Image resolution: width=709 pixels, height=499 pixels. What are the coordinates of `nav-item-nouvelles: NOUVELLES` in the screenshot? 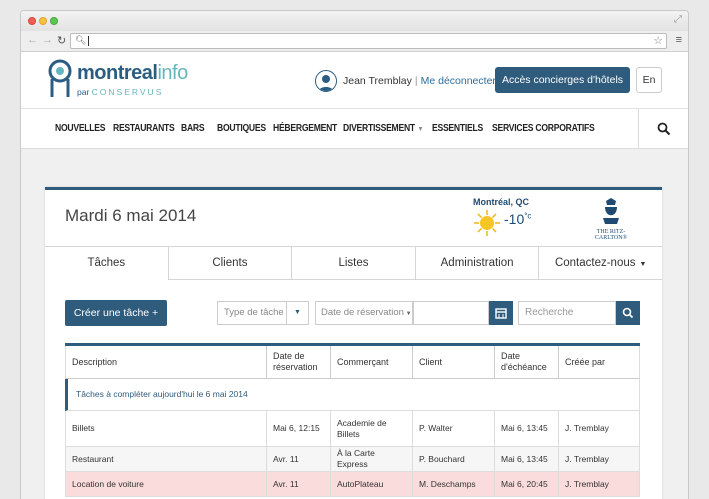 It's located at (80, 128).